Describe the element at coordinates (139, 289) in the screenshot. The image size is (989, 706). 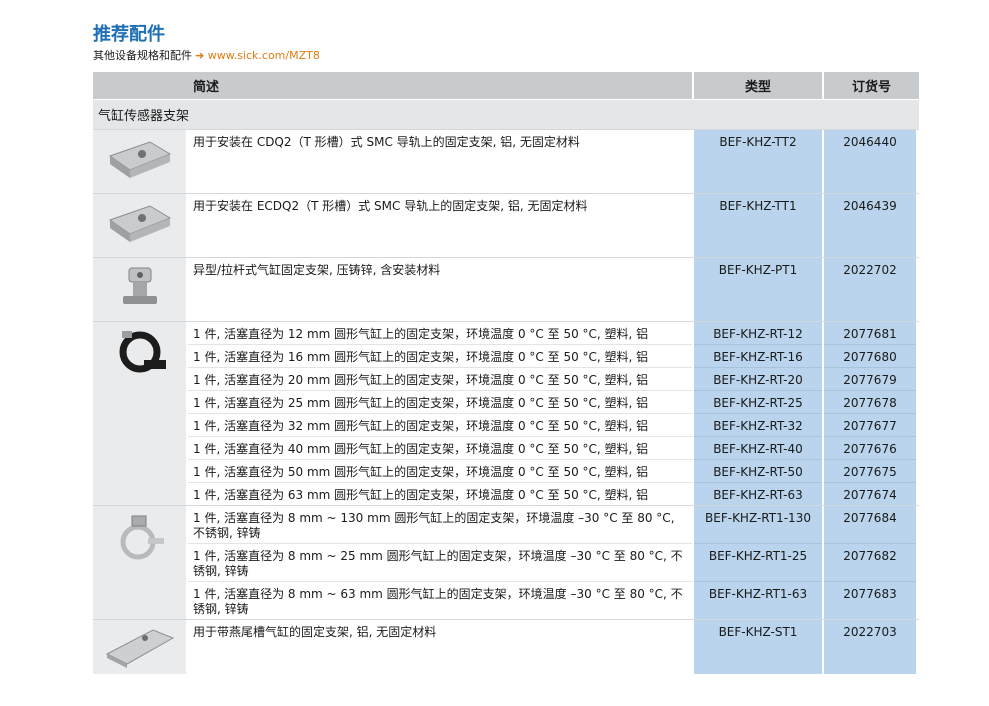
I see `clamp-bracket-icon` at that location.